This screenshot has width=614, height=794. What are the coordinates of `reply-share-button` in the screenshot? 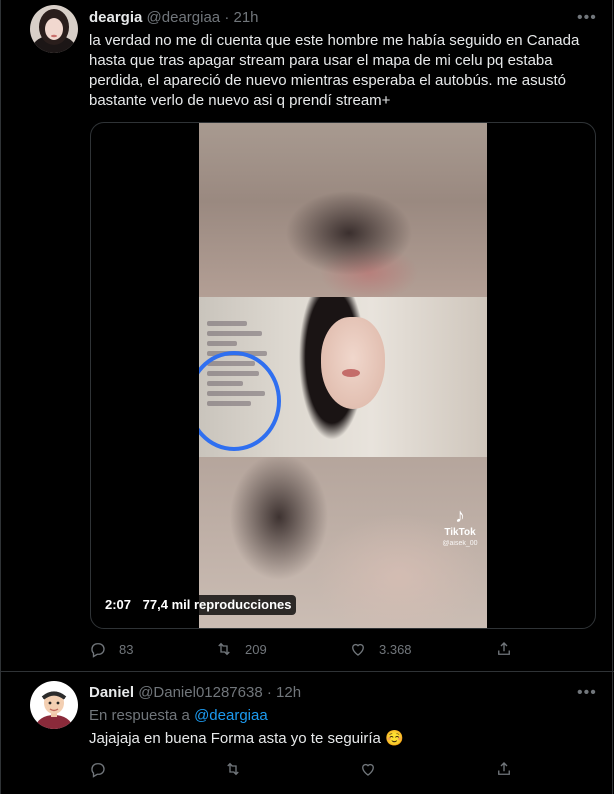 It's located at (504, 769).